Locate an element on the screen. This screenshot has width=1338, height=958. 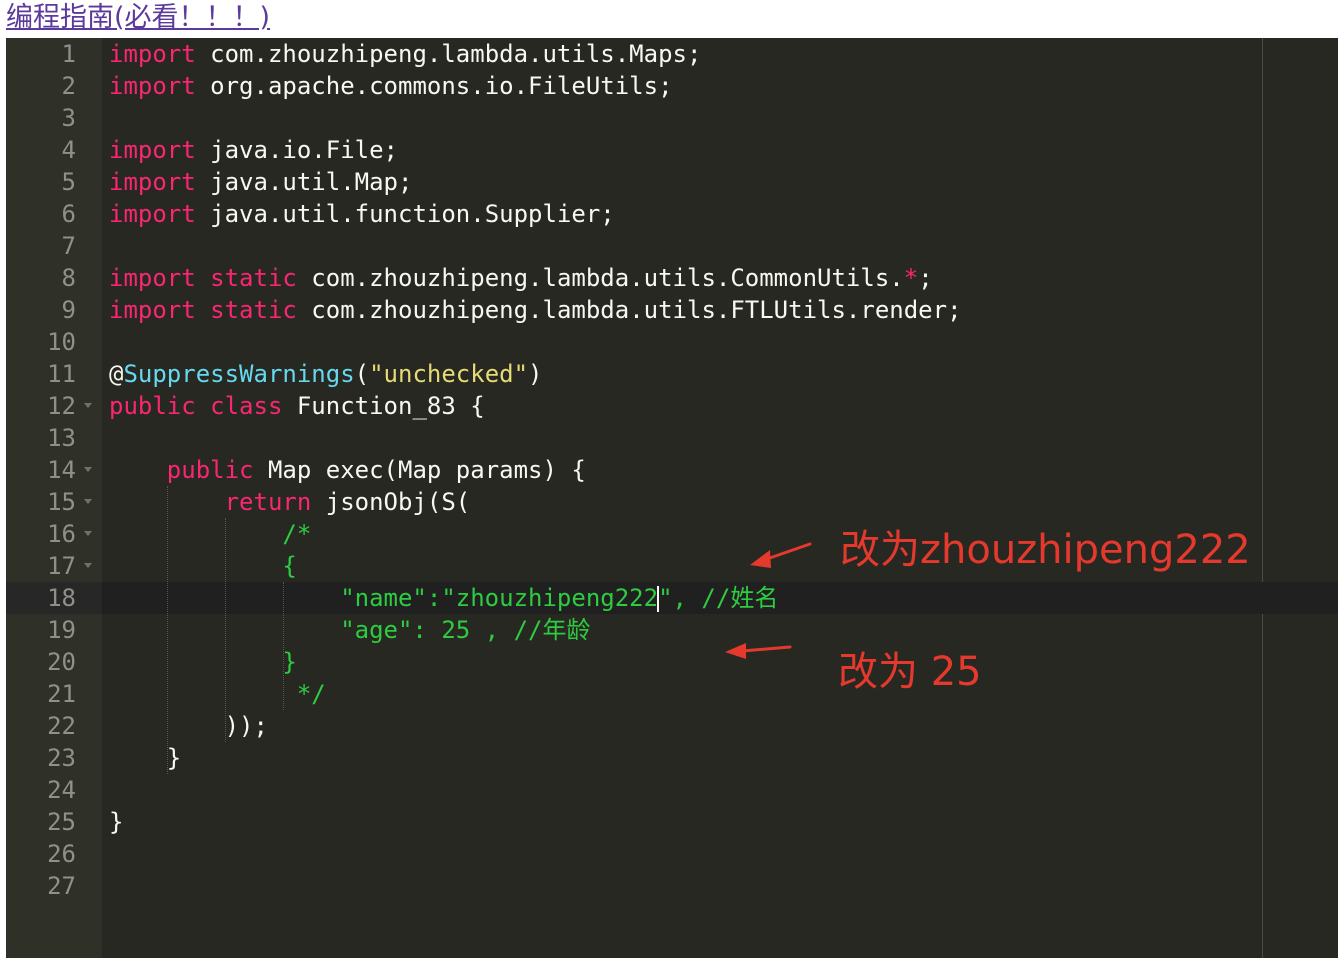
code-line: 2 import org.apache.commons.io.FileUtils; is located at coordinates (672, 86).